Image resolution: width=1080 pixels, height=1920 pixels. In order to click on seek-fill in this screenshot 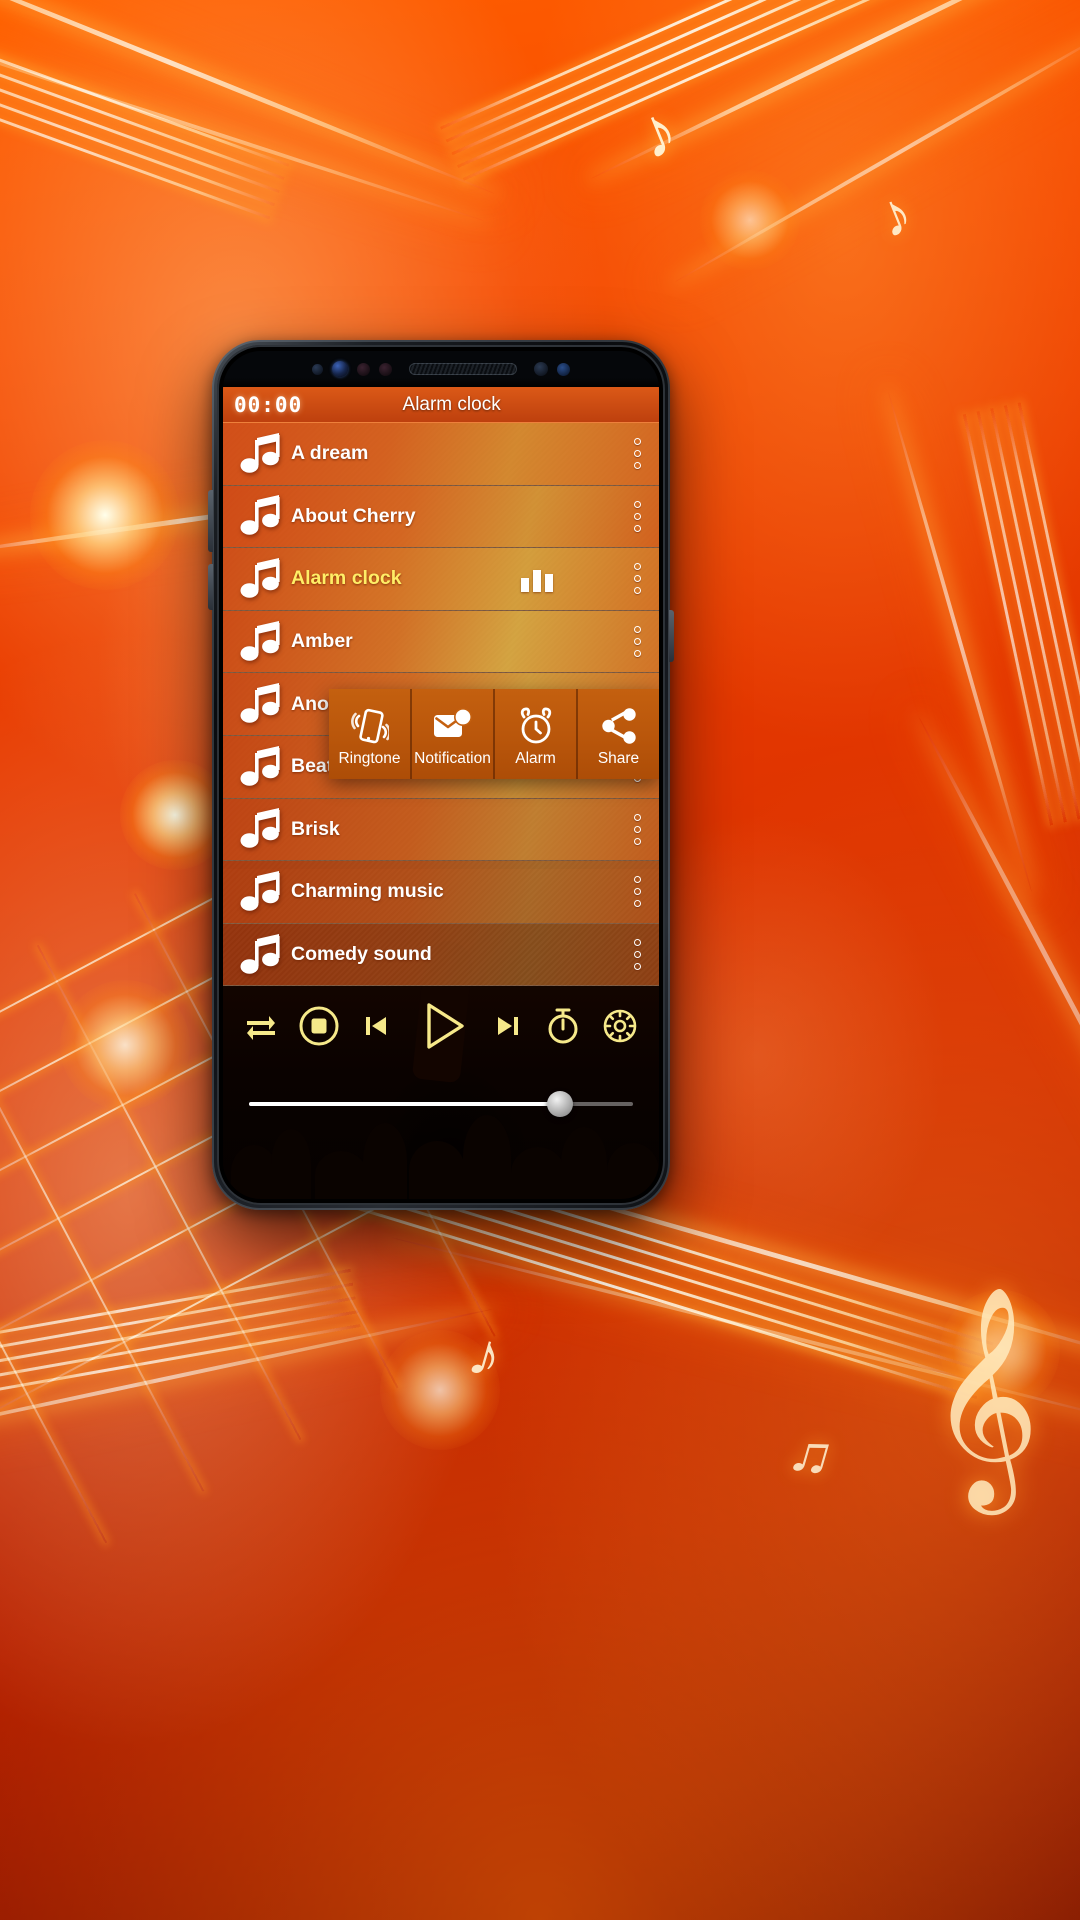, I will do `click(405, 1104)`.